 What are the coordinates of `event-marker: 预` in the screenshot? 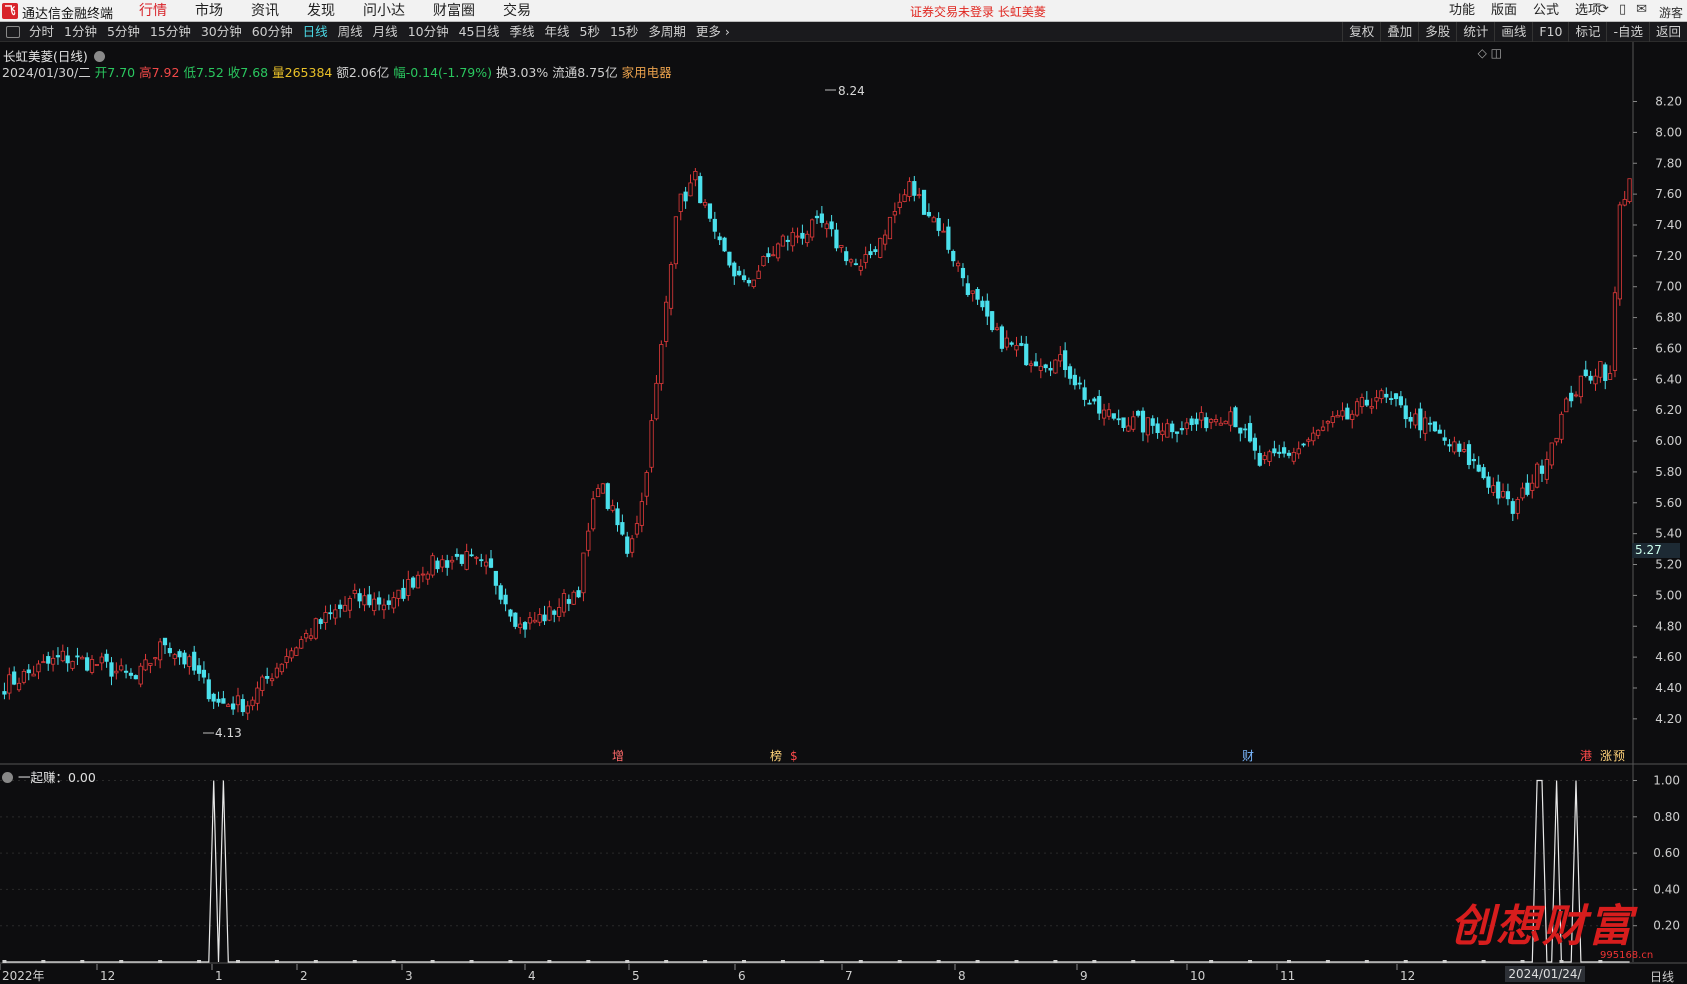 It's located at (1619, 756).